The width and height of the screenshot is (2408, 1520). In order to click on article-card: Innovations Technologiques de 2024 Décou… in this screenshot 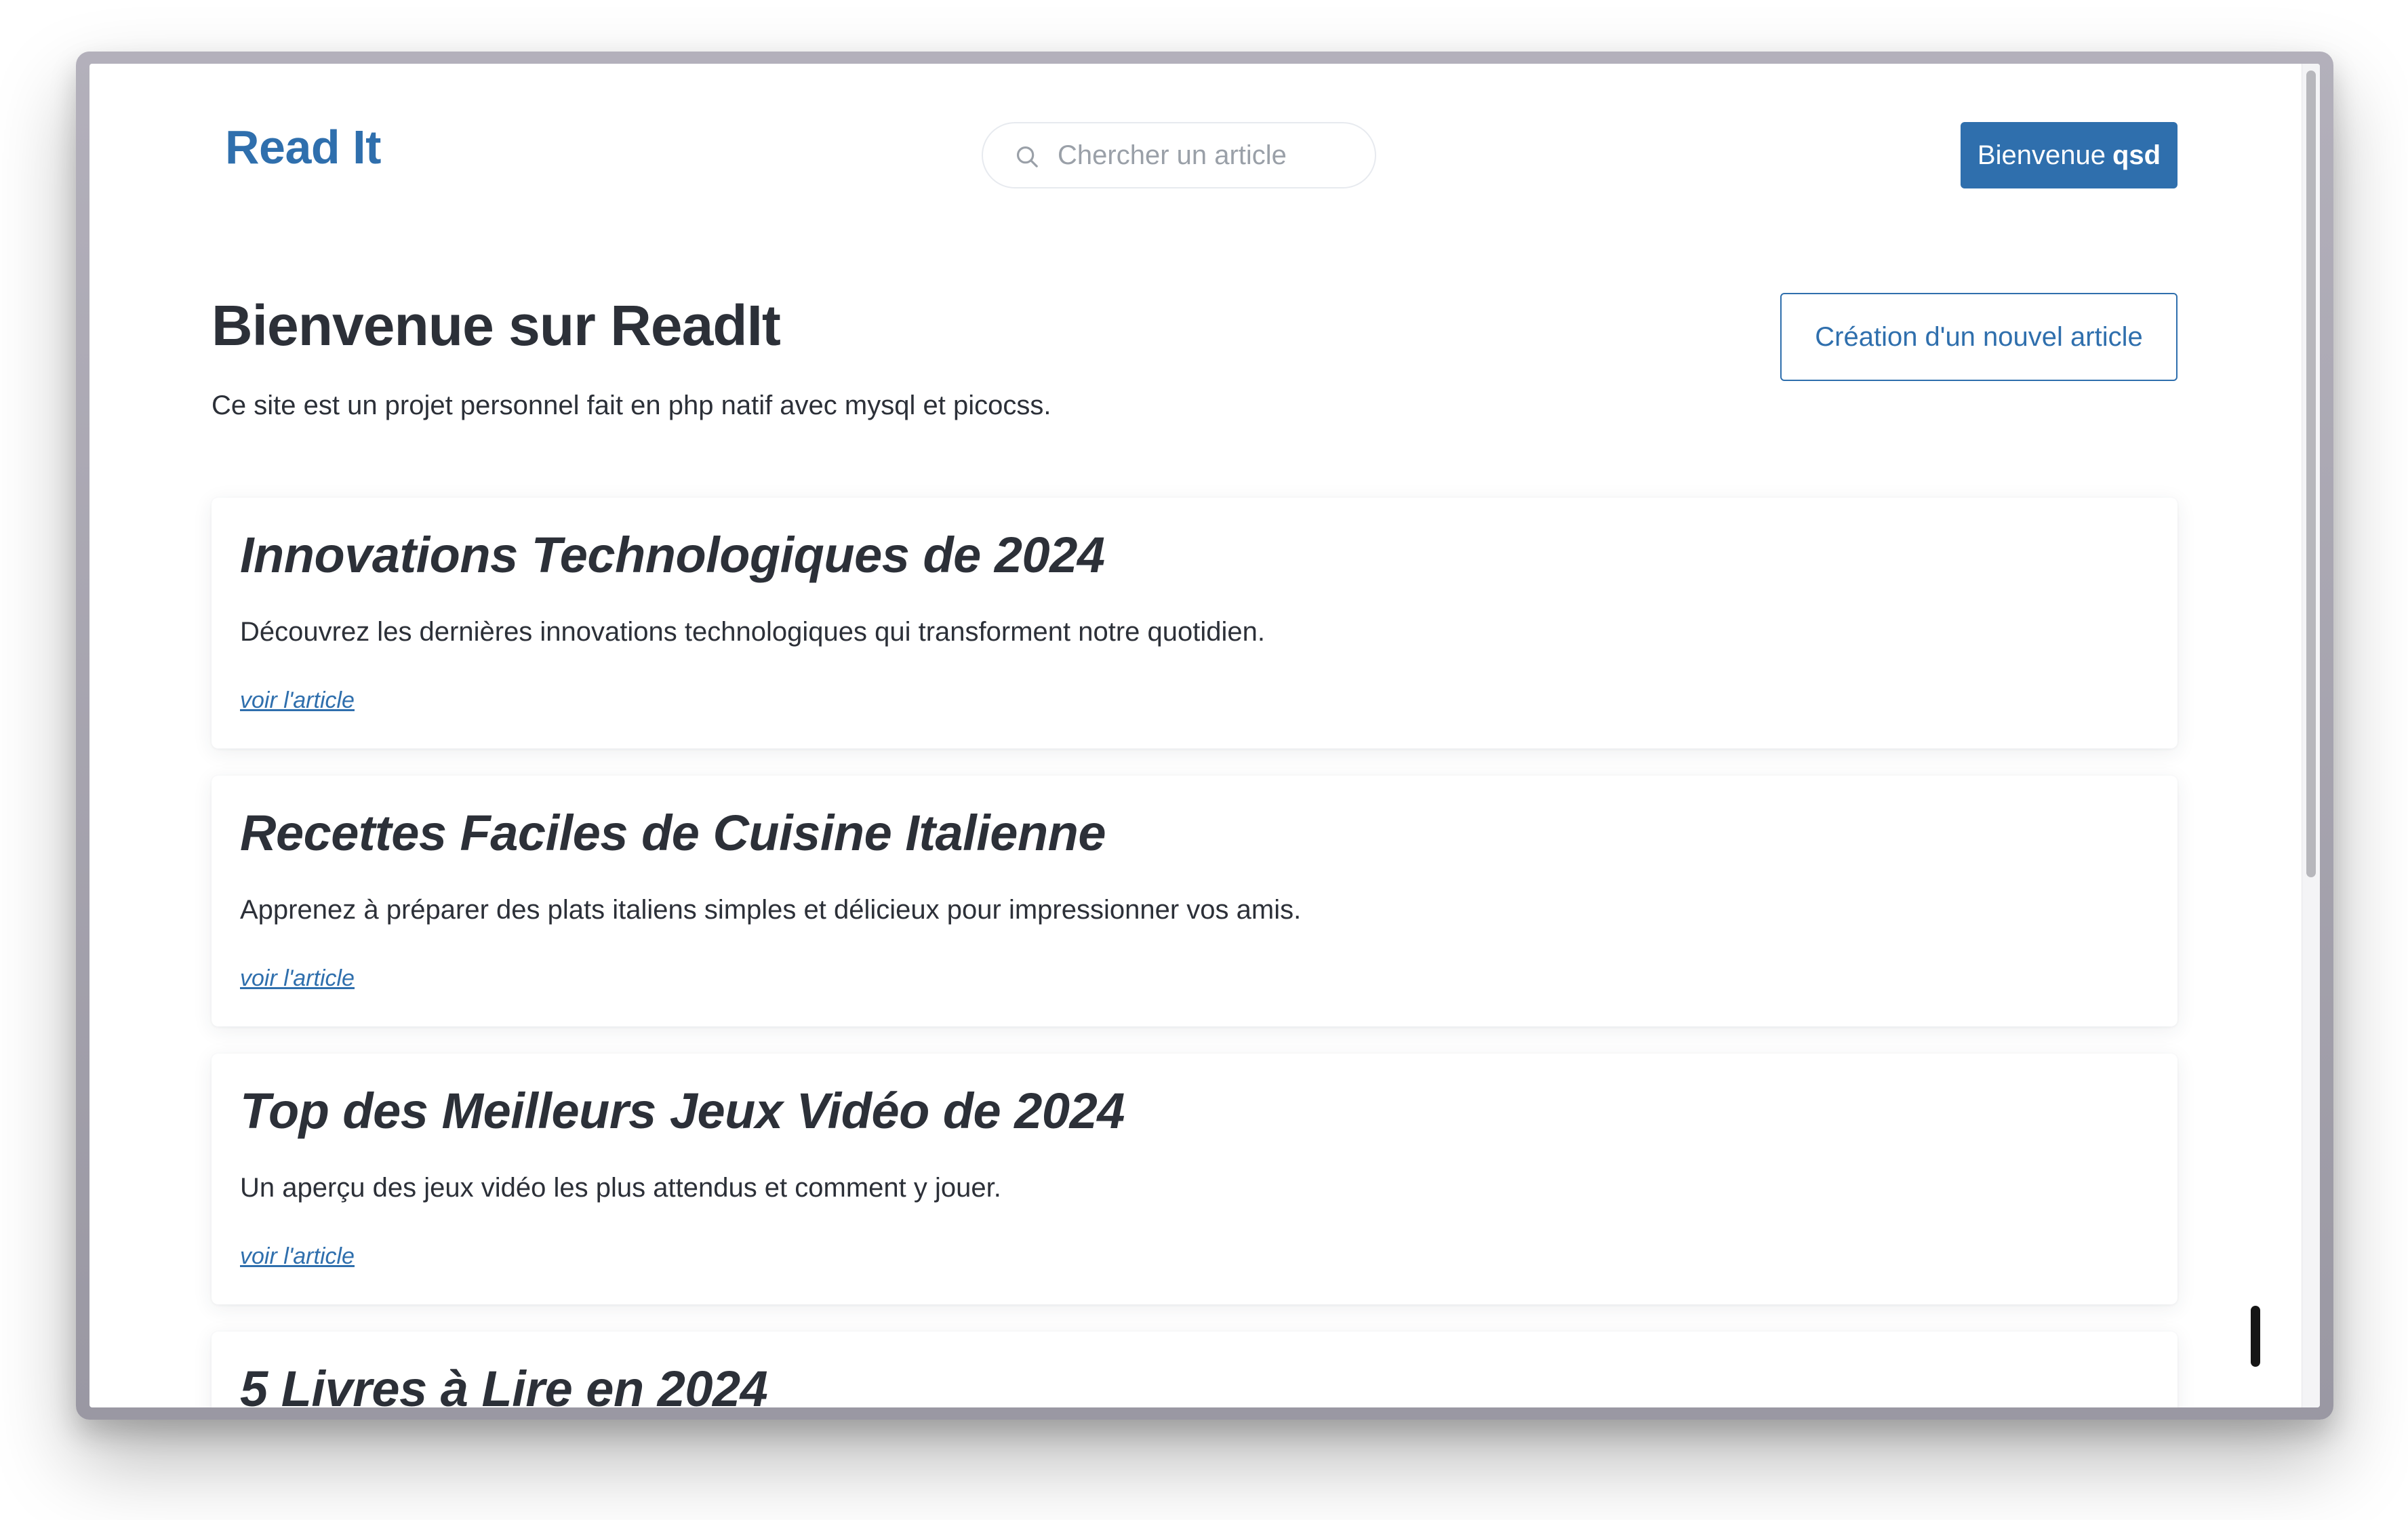, I will do `click(1195, 623)`.